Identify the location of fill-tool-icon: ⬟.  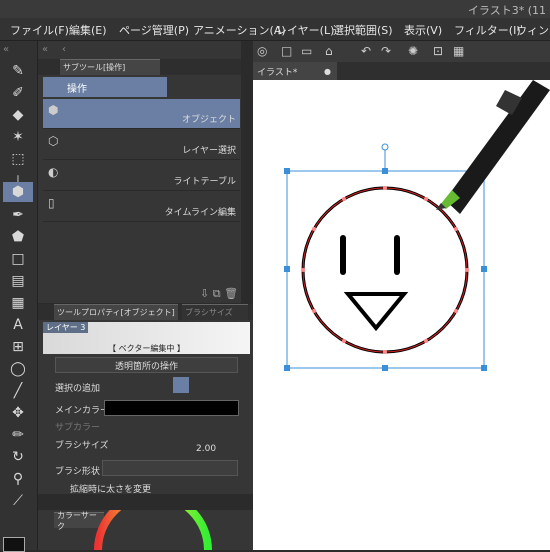
(18, 237).